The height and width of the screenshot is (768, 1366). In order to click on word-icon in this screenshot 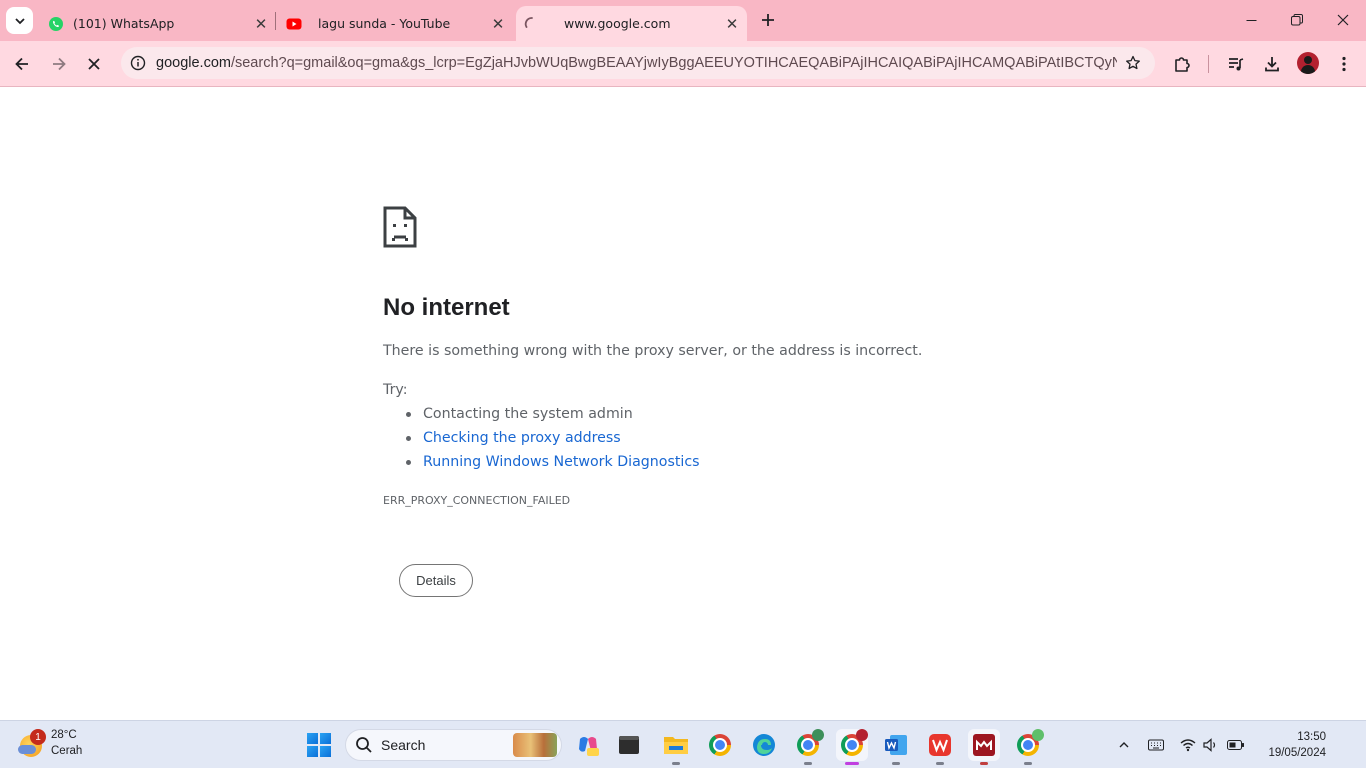, I will do `click(896, 745)`.